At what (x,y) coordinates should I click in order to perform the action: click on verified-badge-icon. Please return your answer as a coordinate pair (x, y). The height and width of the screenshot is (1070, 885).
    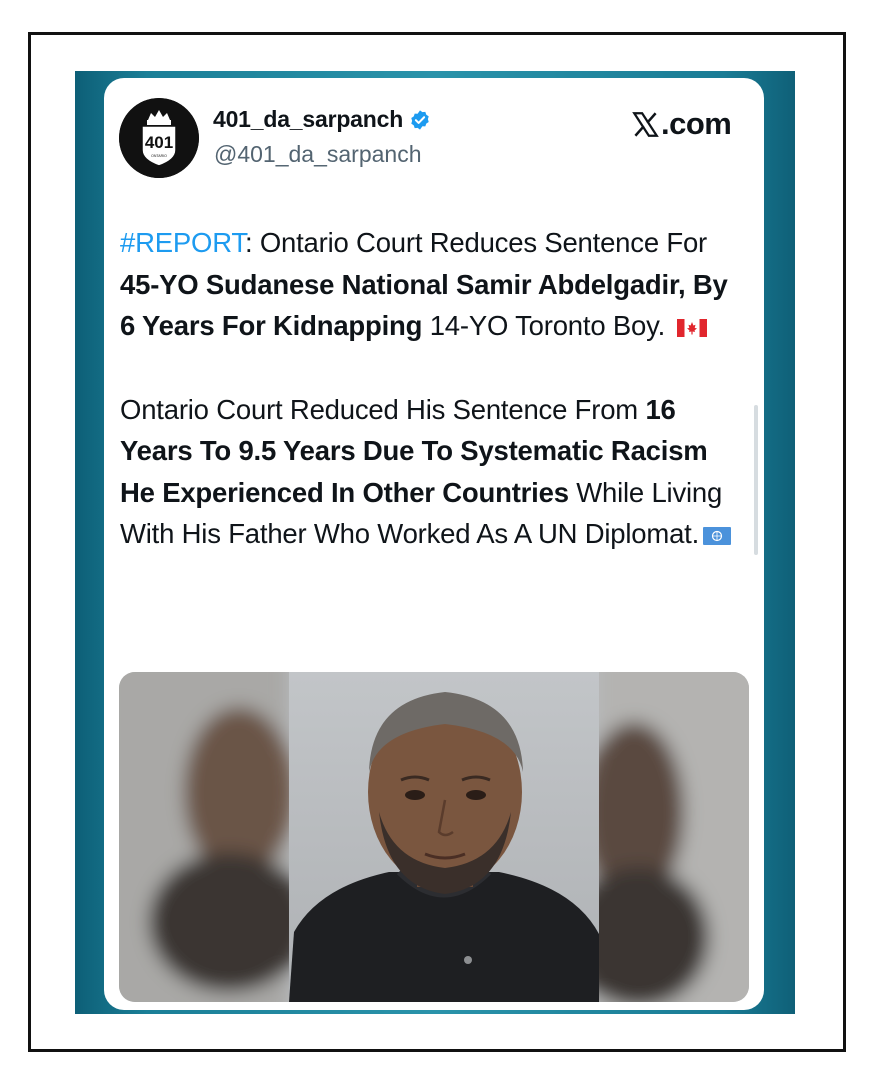
    Looking at the image, I should click on (420, 119).